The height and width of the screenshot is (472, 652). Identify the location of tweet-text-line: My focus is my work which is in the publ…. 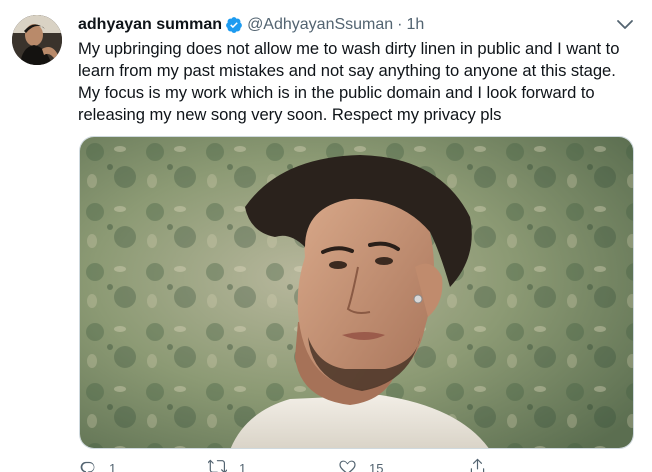
(336, 92).